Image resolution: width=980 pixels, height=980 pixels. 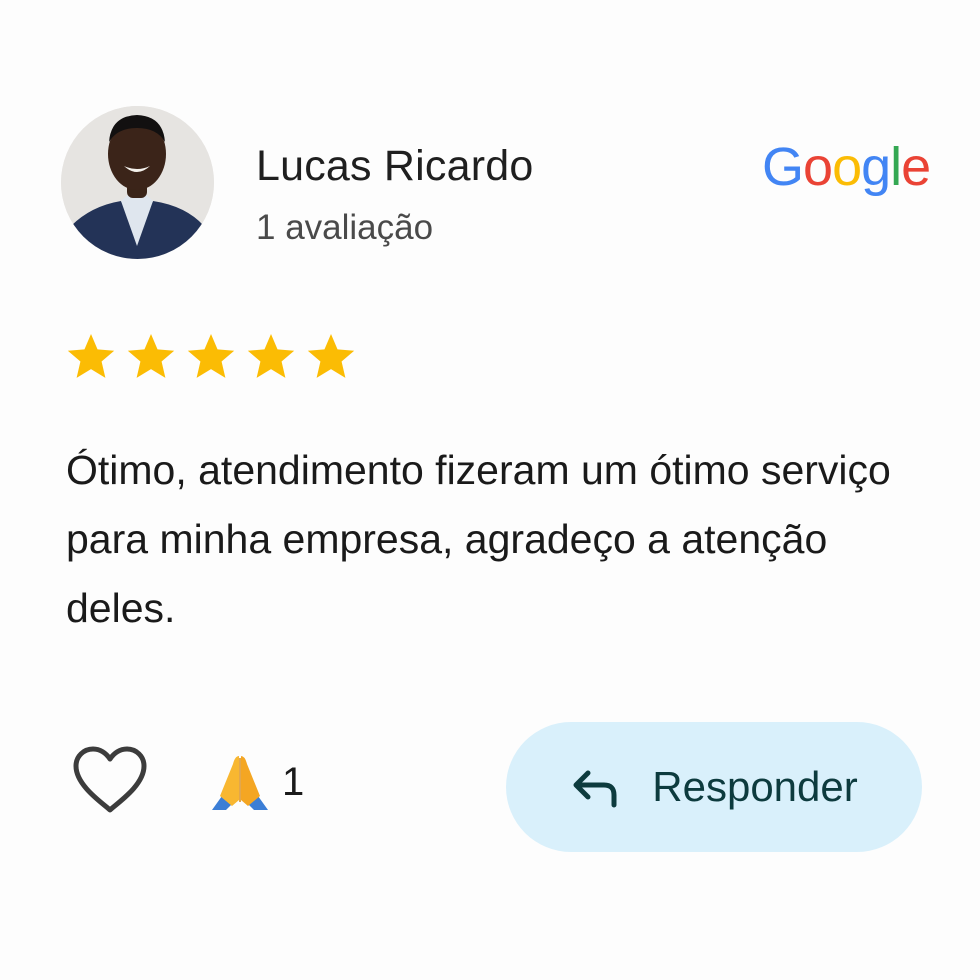 What do you see at coordinates (876, 167) in the screenshot?
I see `google-logo-letter: g` at bounding box center [876, 167].